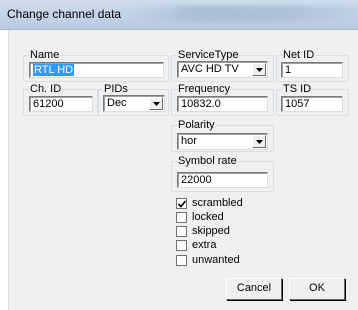  I want to click on ts-id-field: 1057, so click(312, 104).